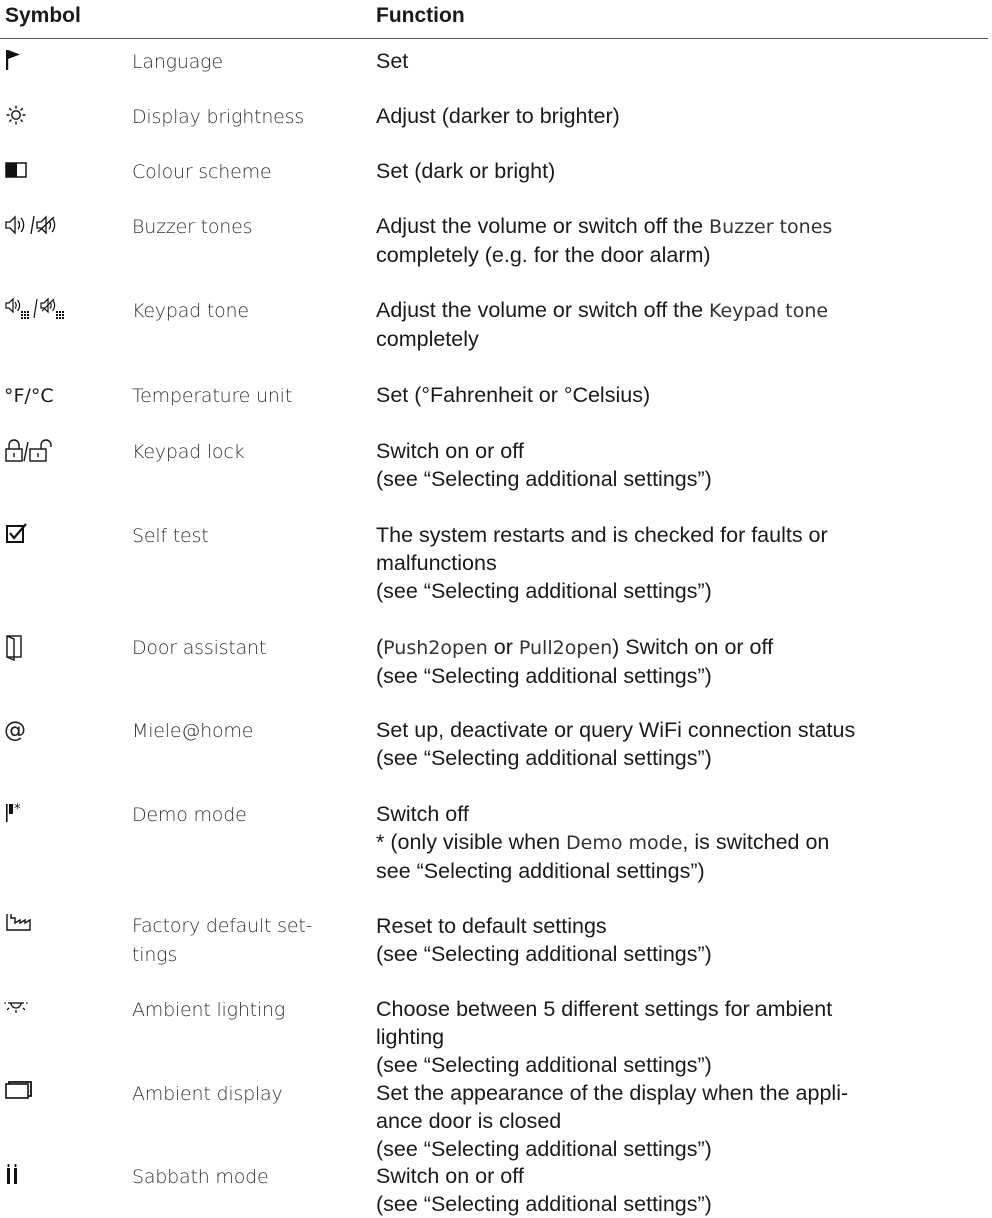  Describe the element at coordinates (496, 18) in the screenshot. I see `table-header: Symbol Function` at that location.